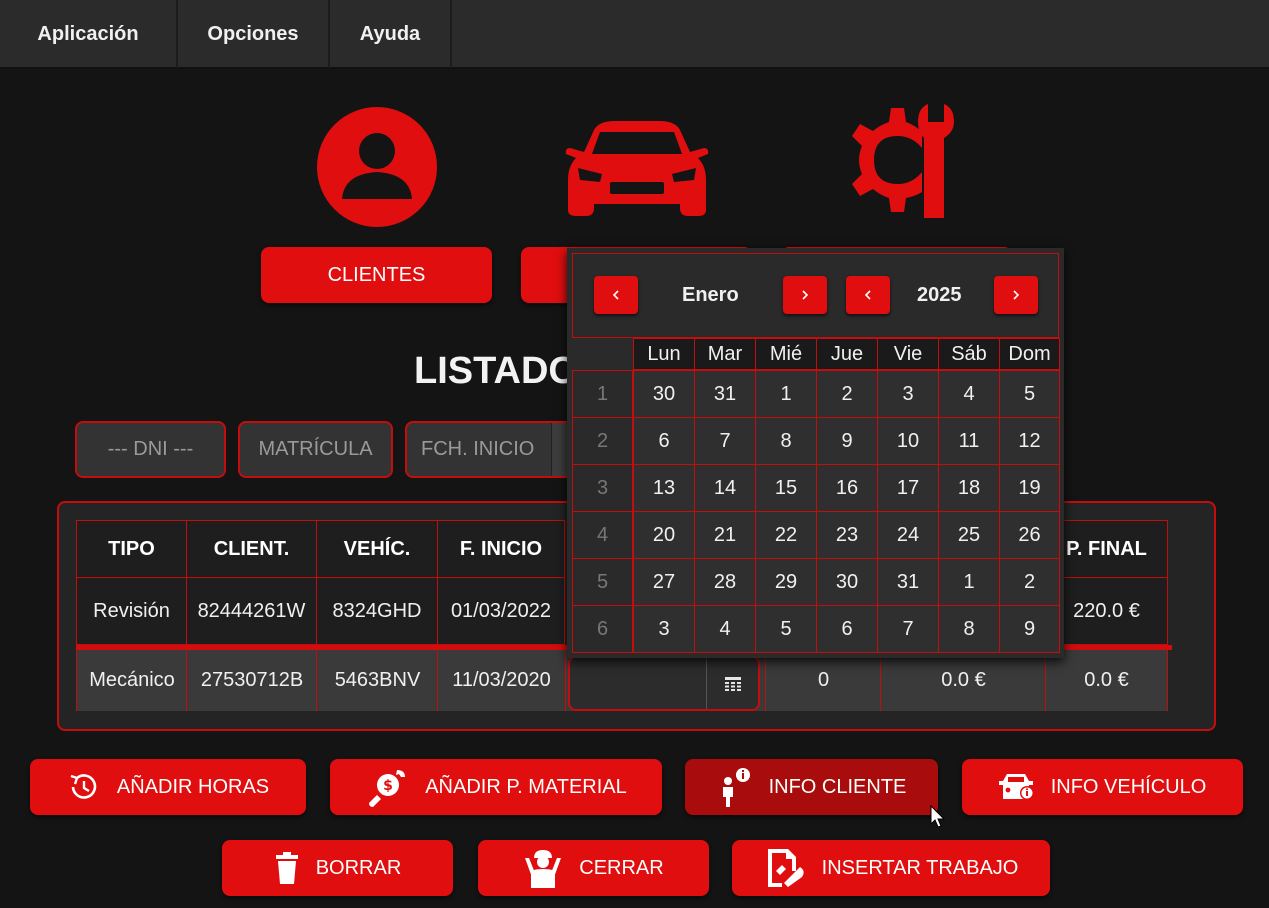 This screenshot has height=908, width=1269. I want to click on calendar-day: 23, so click(847, 535).